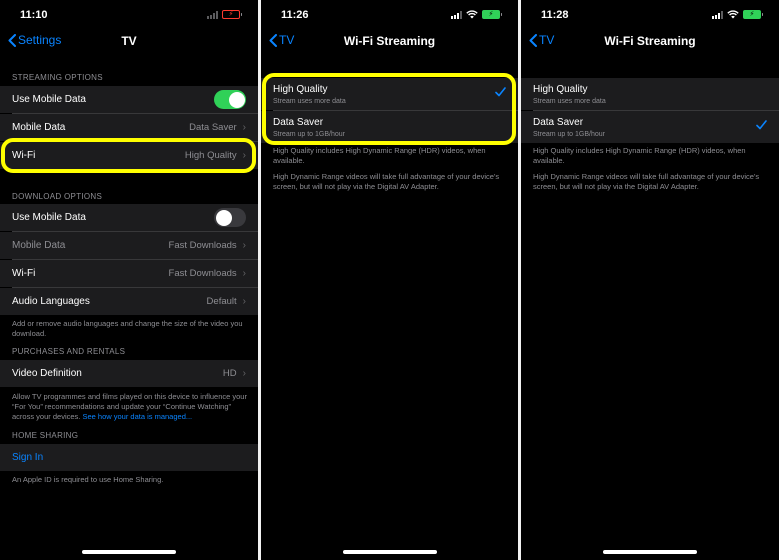  What do you see at coordinates (129, 245) in the screenshot?
I see `download-mobile-data-row: Mobile Data Fast Downloads ›` at bounding box center [129, 245].